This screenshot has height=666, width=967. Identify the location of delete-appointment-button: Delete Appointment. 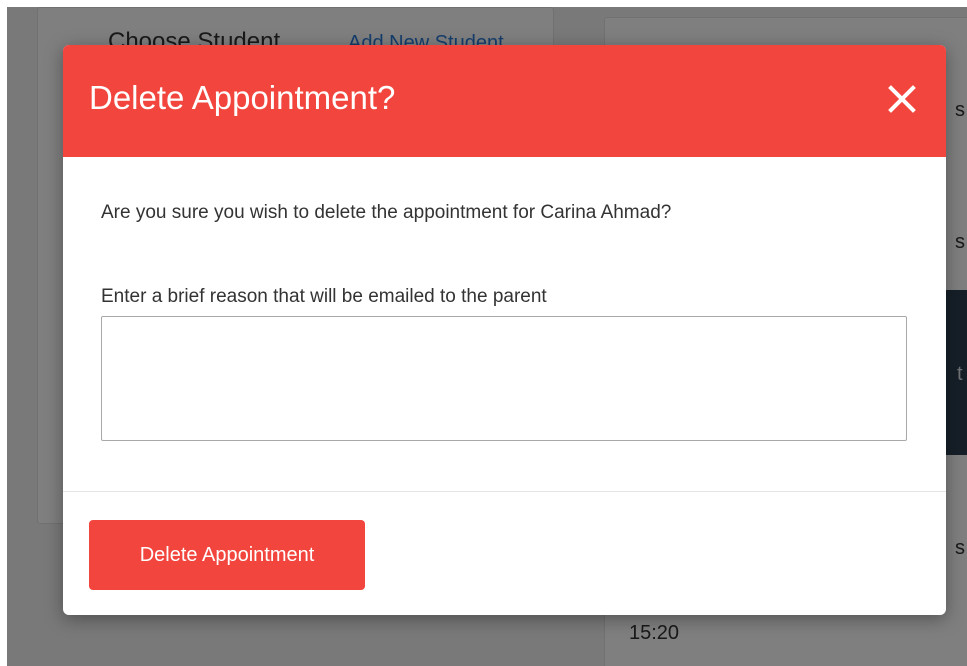
(227, 555).